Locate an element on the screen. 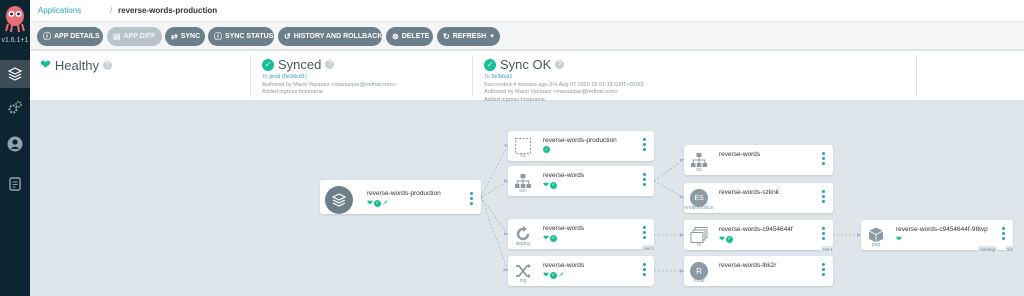  sync-message: Added ingress hostname is located at coordinates (292, 92).